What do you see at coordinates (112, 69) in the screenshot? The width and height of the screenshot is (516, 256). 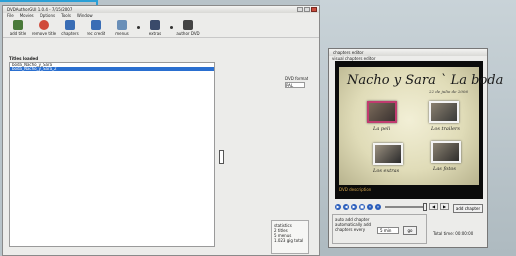 I see `list-item-selected: boda_Nacho_y_Sara_2` at bounding box center [112, 69].